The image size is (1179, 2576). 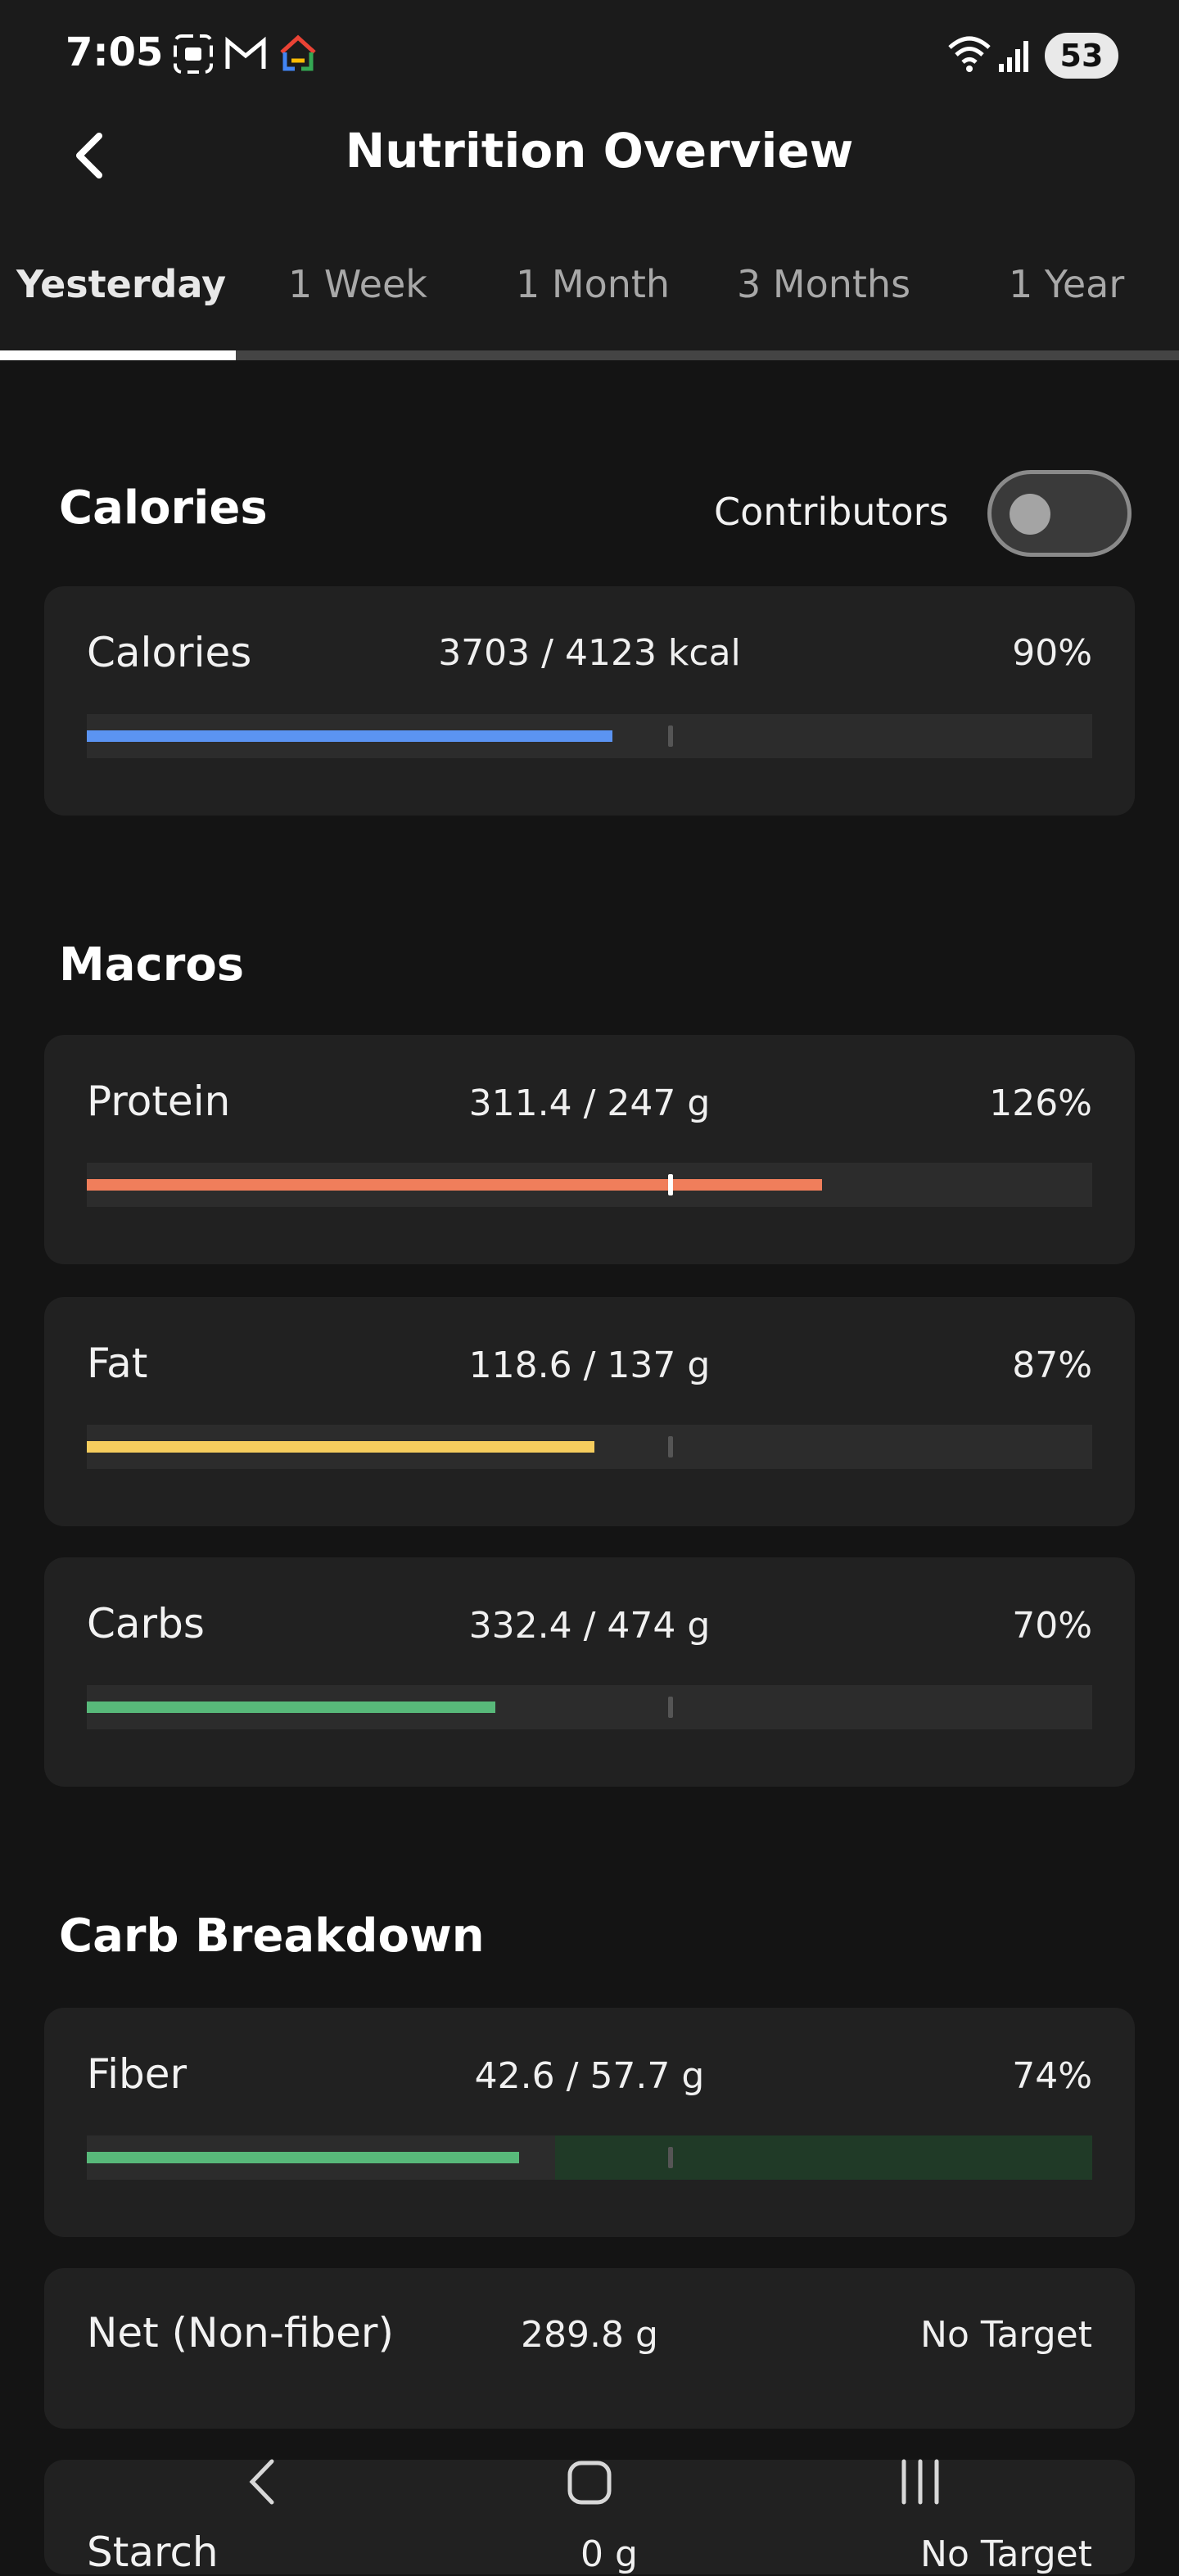 I want to click on nutrient-value: 3703 / 4123 kcal, so click(x=589, y=653).